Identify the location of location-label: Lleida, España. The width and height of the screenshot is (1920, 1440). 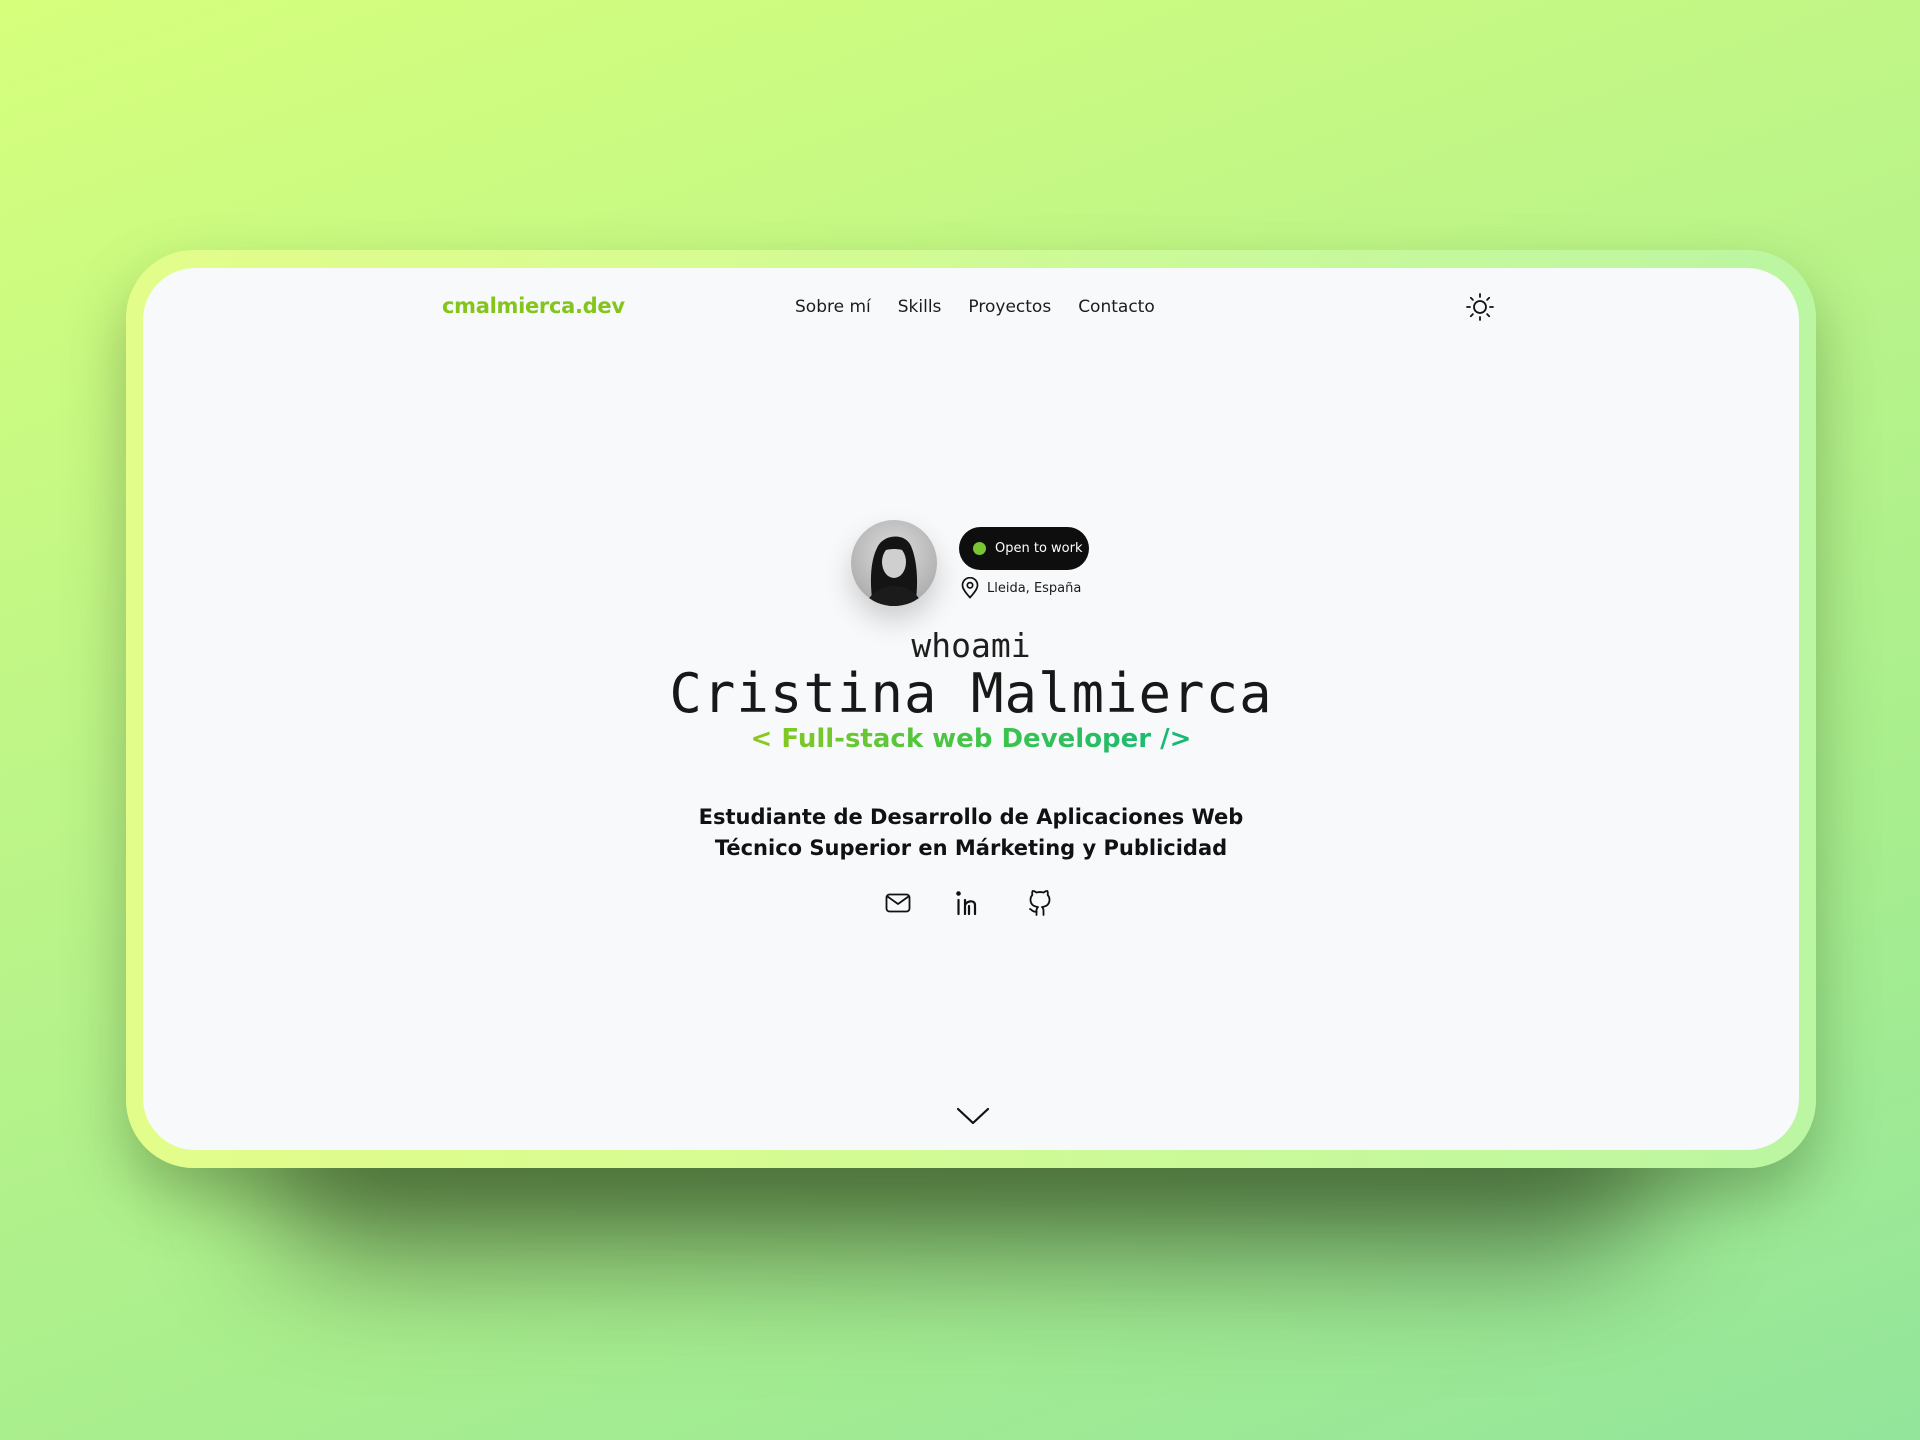
(1034, 588).